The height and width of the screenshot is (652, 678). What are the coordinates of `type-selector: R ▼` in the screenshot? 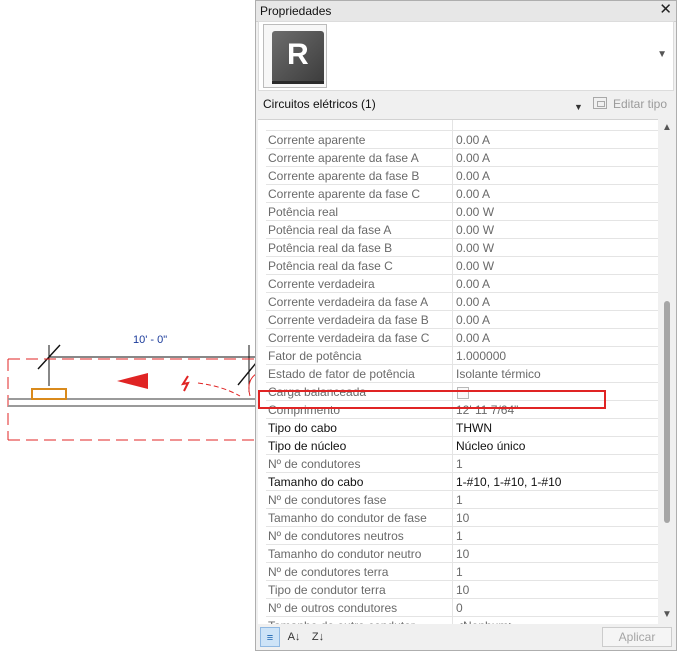 It's located at (466, 56).